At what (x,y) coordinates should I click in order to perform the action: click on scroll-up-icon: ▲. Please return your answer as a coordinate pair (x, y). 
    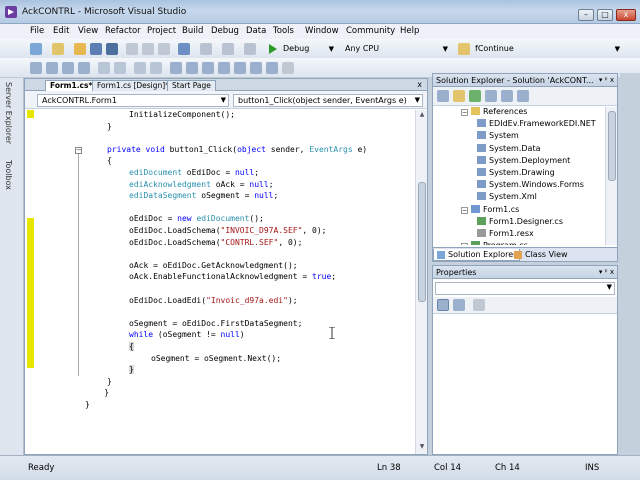
    Looking at the image, I should click on (422, 116).